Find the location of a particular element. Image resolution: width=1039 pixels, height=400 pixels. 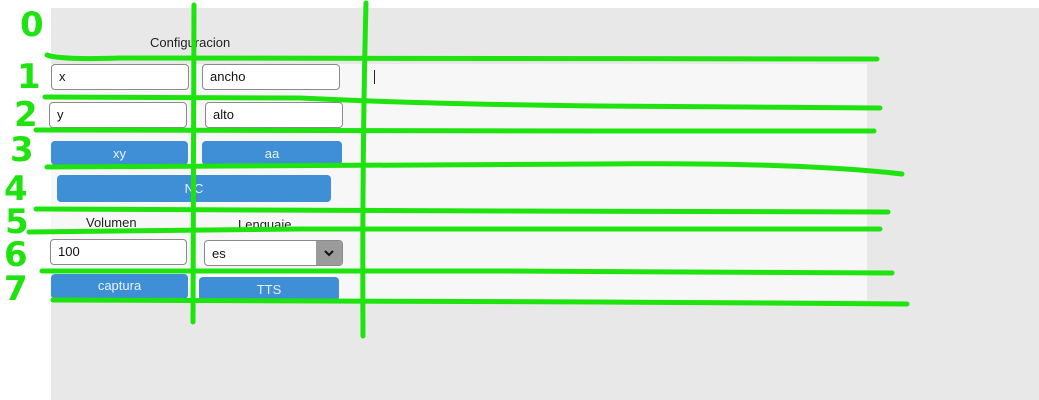

annotation-label: 5 is located at coordinates (17, 222).